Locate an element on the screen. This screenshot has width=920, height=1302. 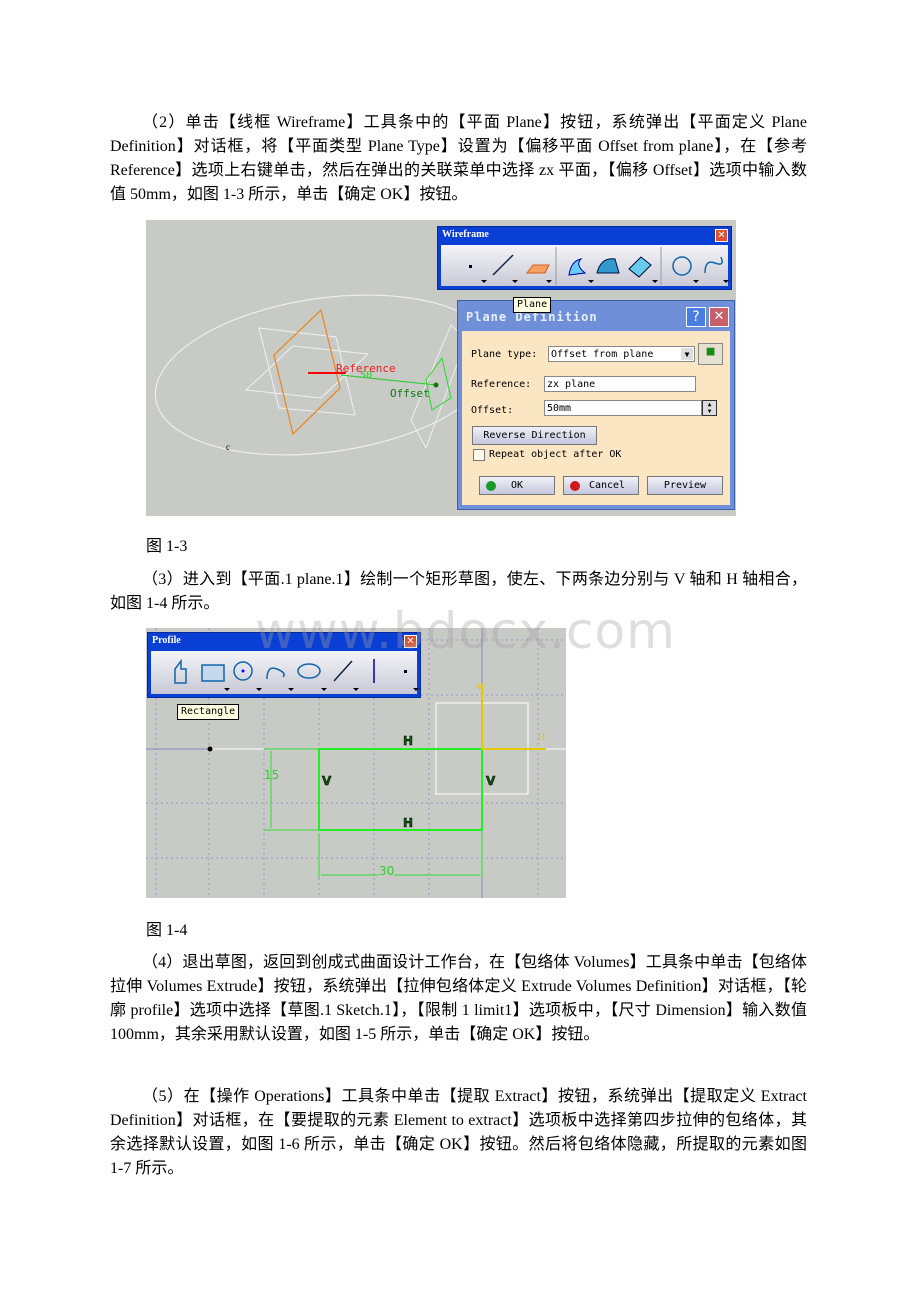
v-axis-label: V is located at coordinates (480, 687).